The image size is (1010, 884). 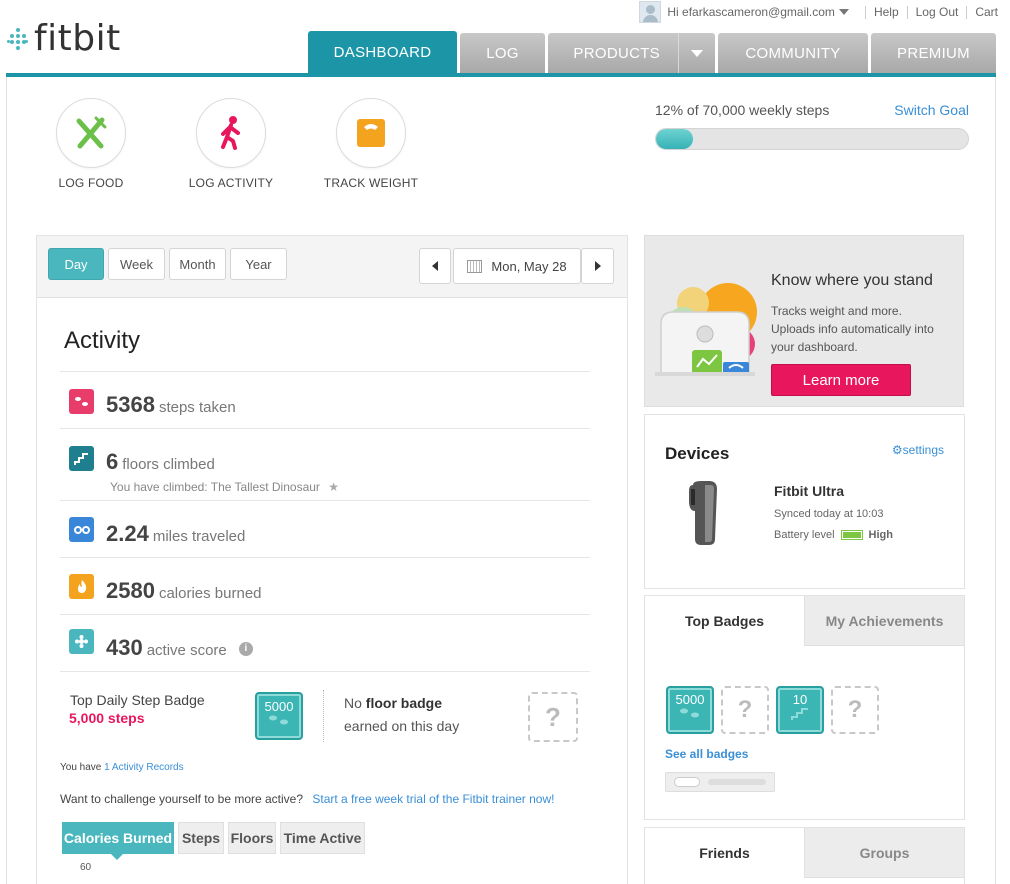 I want to click on social-card: Friends Groups, so click(x=804, y=855).